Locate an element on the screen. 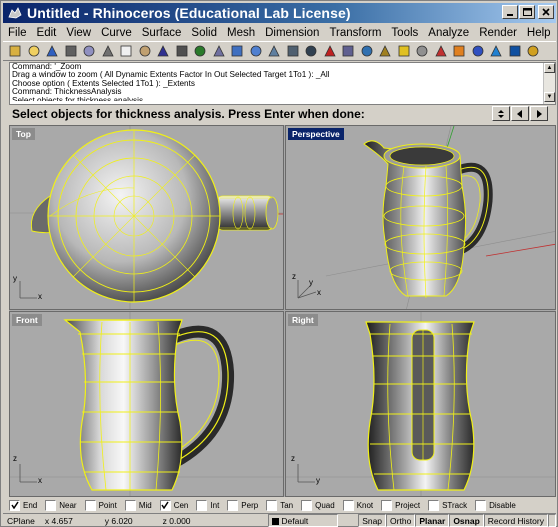  osnap-point: Point is located at coordinates (100, 505).